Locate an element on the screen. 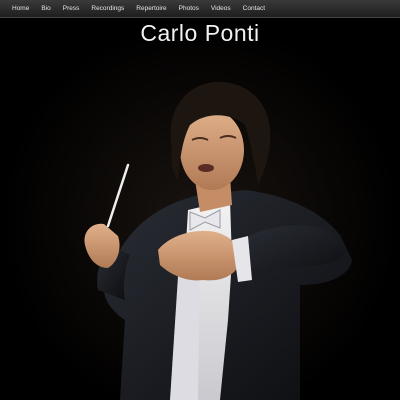 The height and width of the screenshot is (400, 400). nav-item-press: Press is located at coordinates (71, 8).